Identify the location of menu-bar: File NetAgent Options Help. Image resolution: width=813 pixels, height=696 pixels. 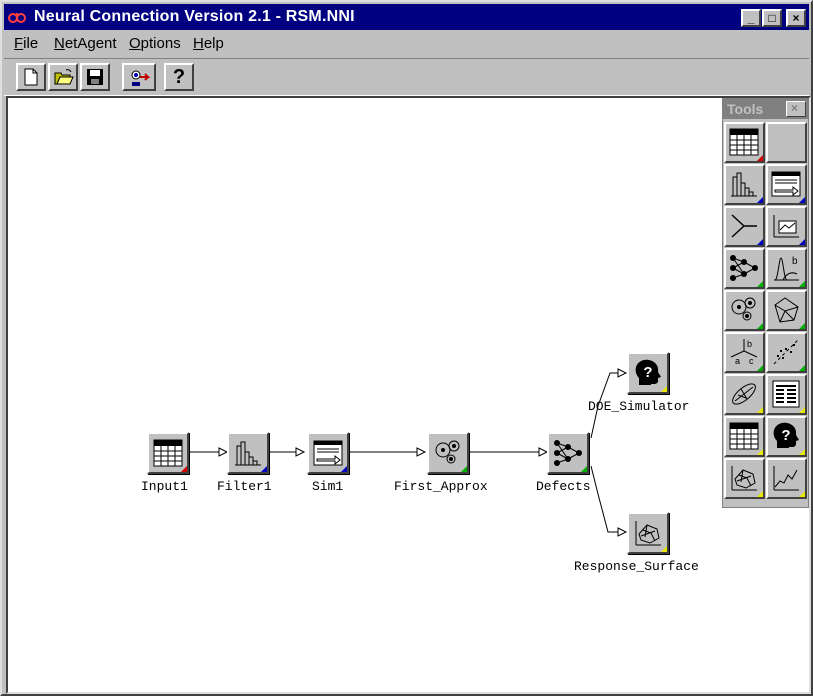
(406, 44).